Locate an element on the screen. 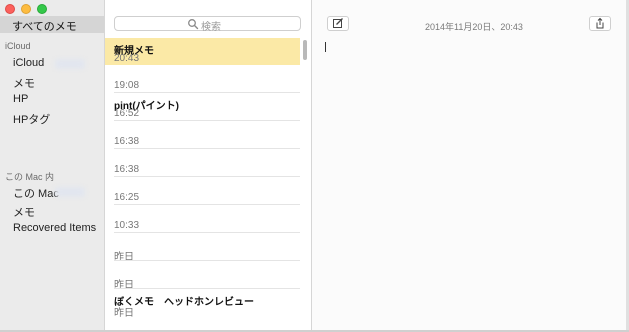 The width and height of the screenshot is (629, 332). sidebar-item-mac-memo: メモ is located at coordinates (24, 212).